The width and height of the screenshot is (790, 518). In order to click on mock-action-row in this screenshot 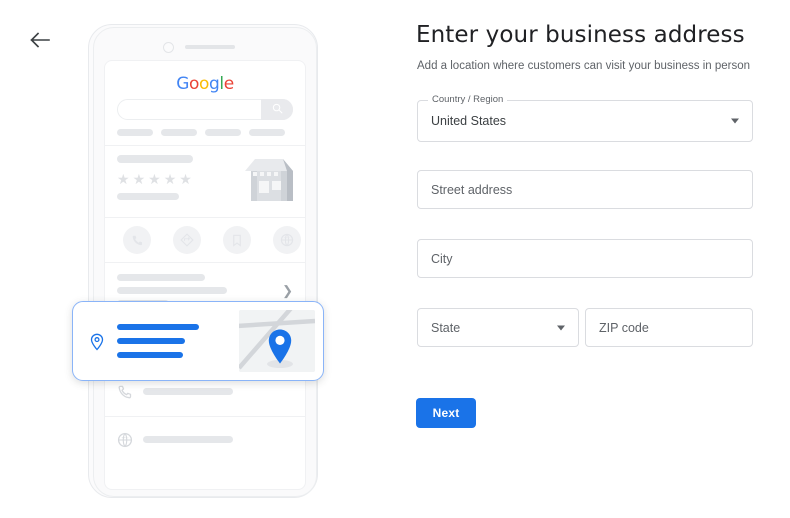, I will do `click(205, 240)`.